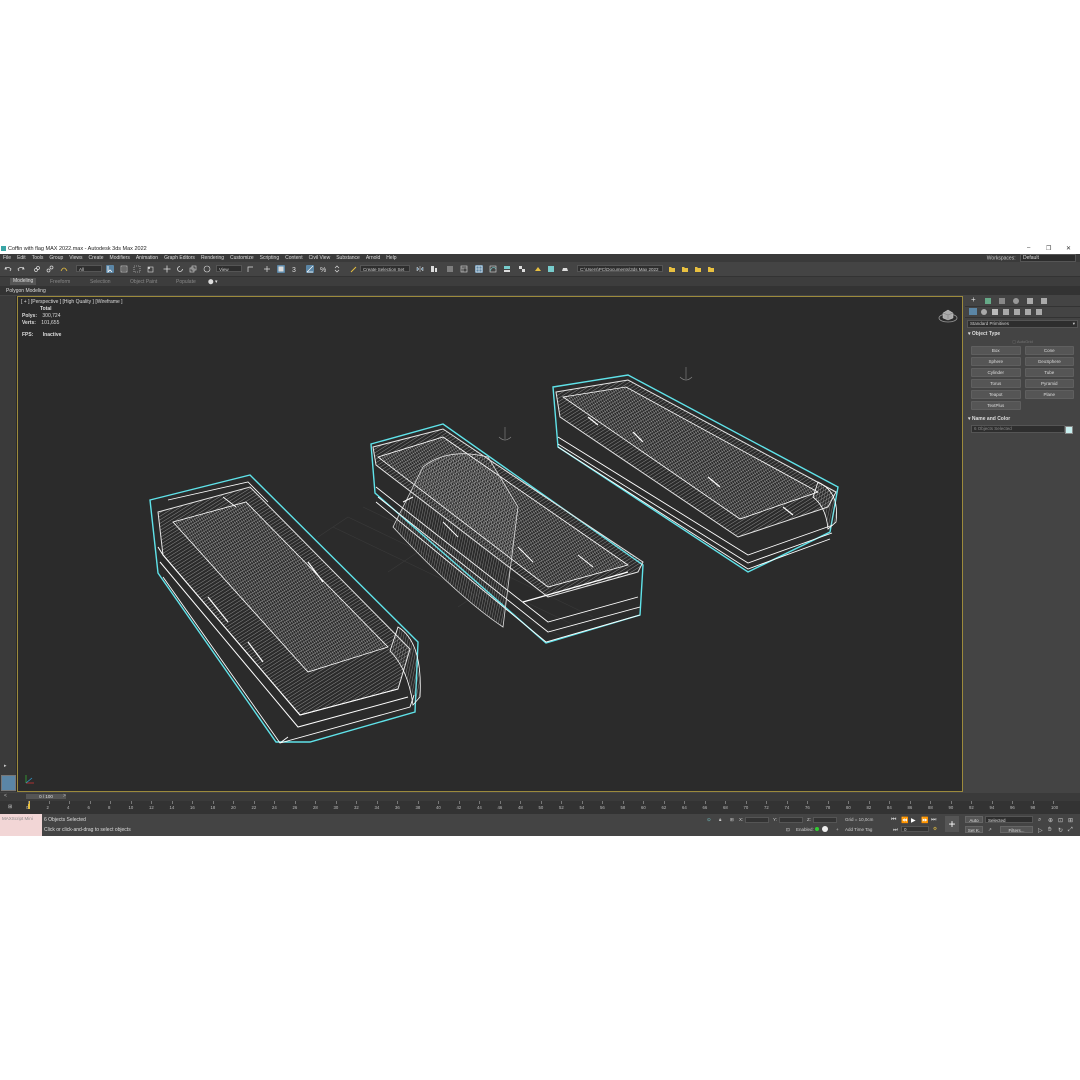 Image resolution: width=1080 pixels, height=1080 pixels. What do you see at coordinates (50, 269) in the screenshot?
I see `unlink-icon` at bounding box center [50, 269].